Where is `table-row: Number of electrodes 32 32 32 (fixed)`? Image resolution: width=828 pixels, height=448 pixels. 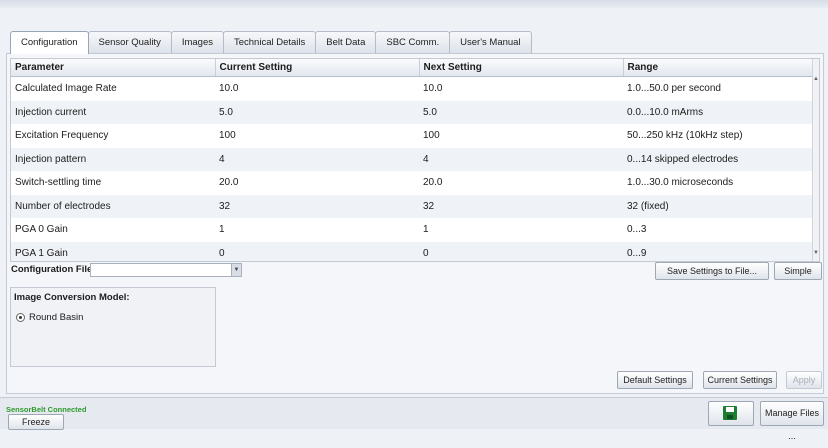
table-row: Number of electrodes 32 32 32 (fixed) is located at coordinates (413, 206).